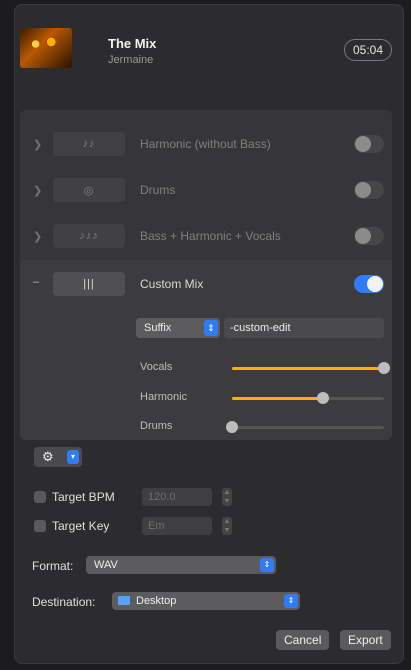  Describe the element at coordinates (89, 190) in the screenshot. I see `stem-thumbnail: ◎` at that location.